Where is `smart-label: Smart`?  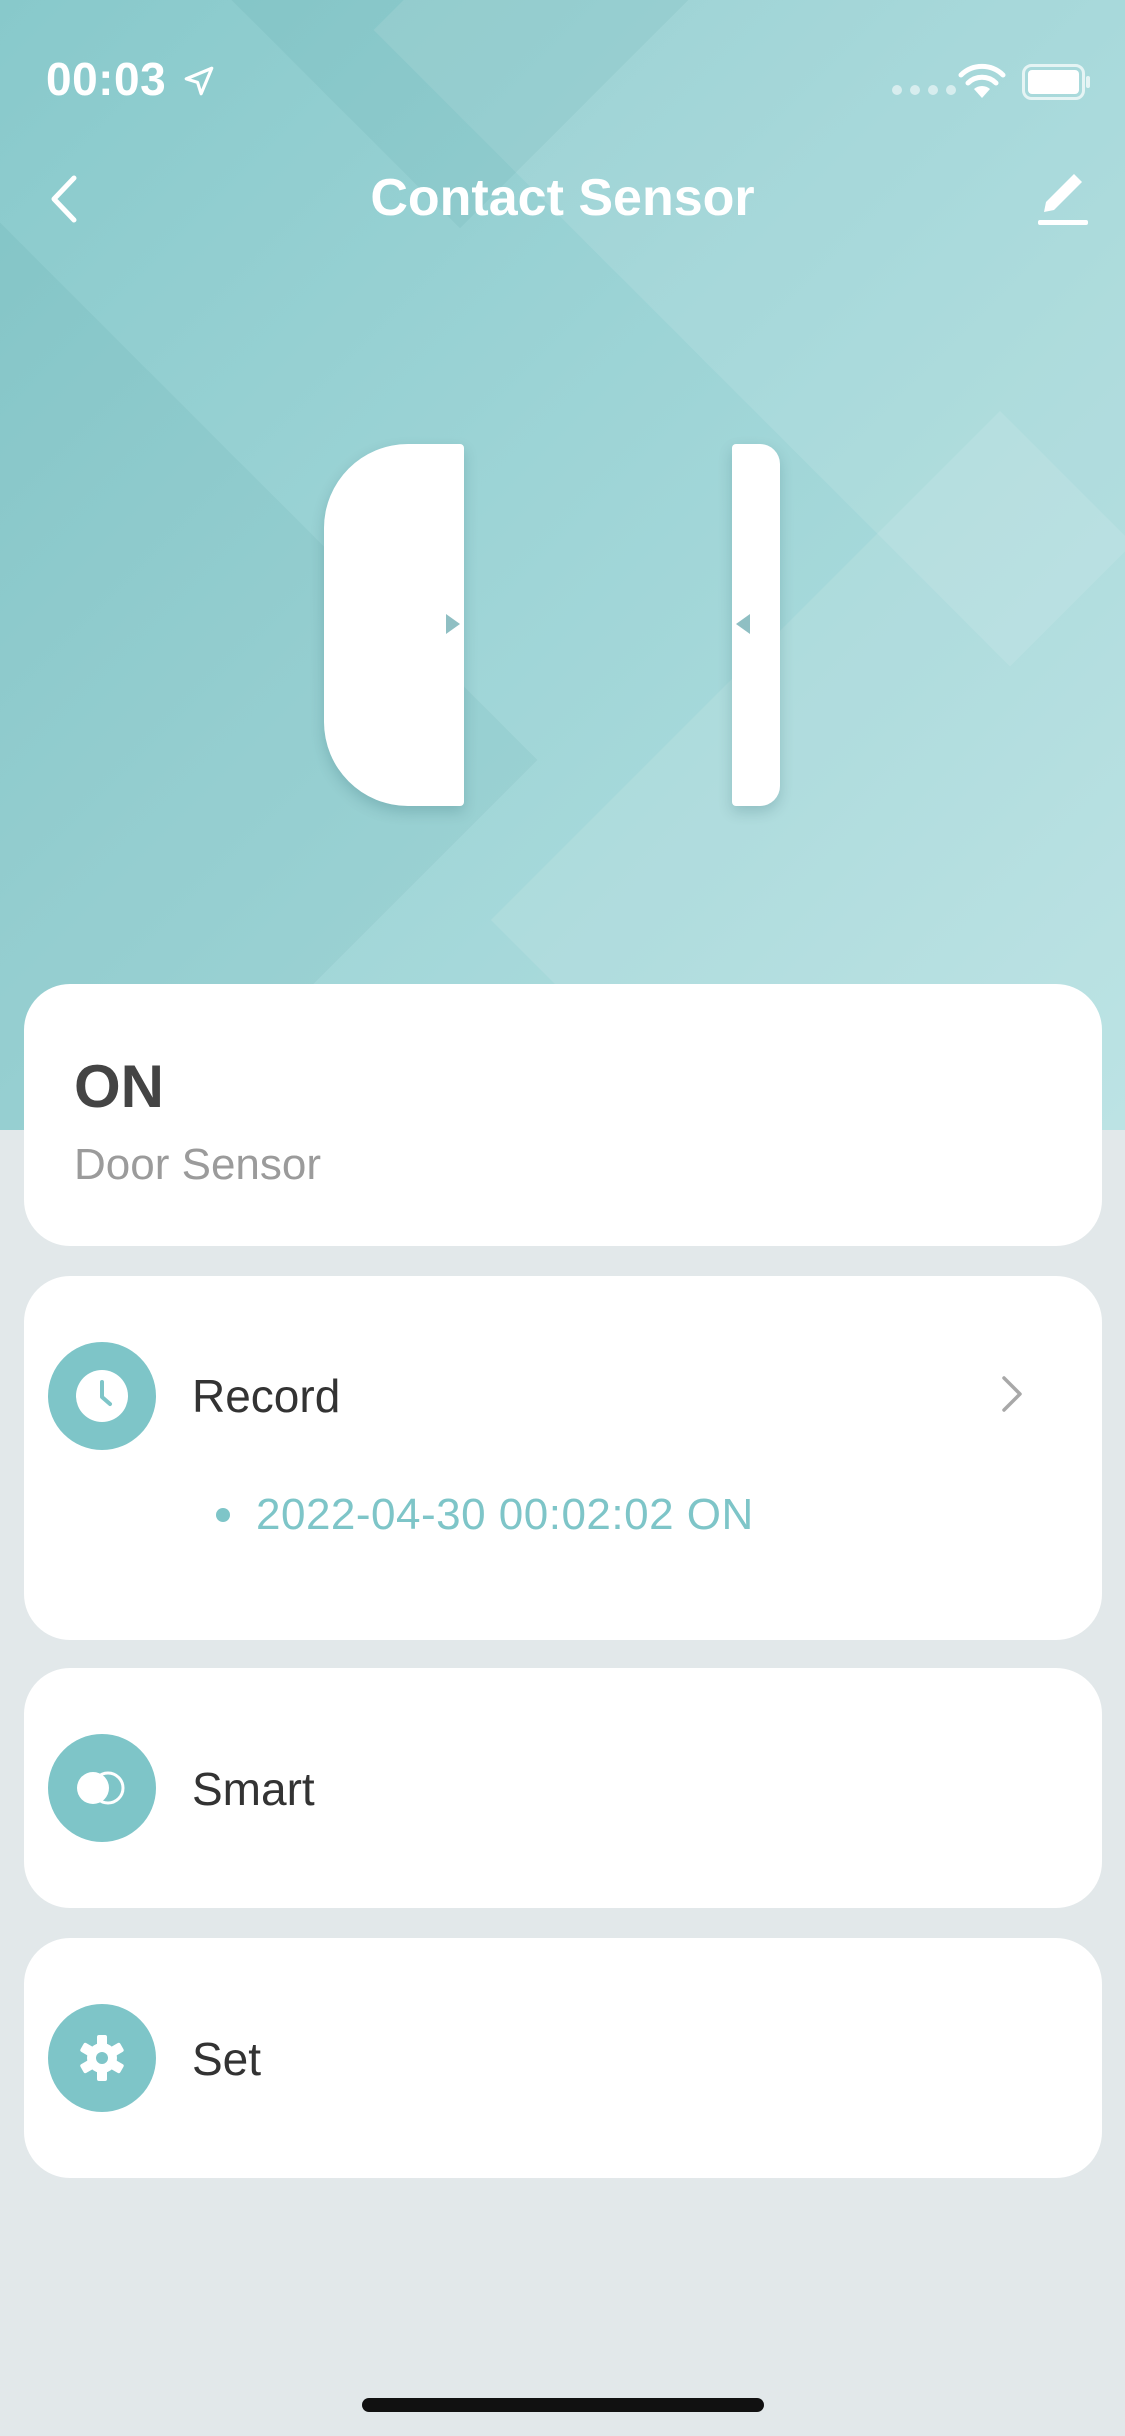 smart-label: Smart is located at coordinates (253, 1789).